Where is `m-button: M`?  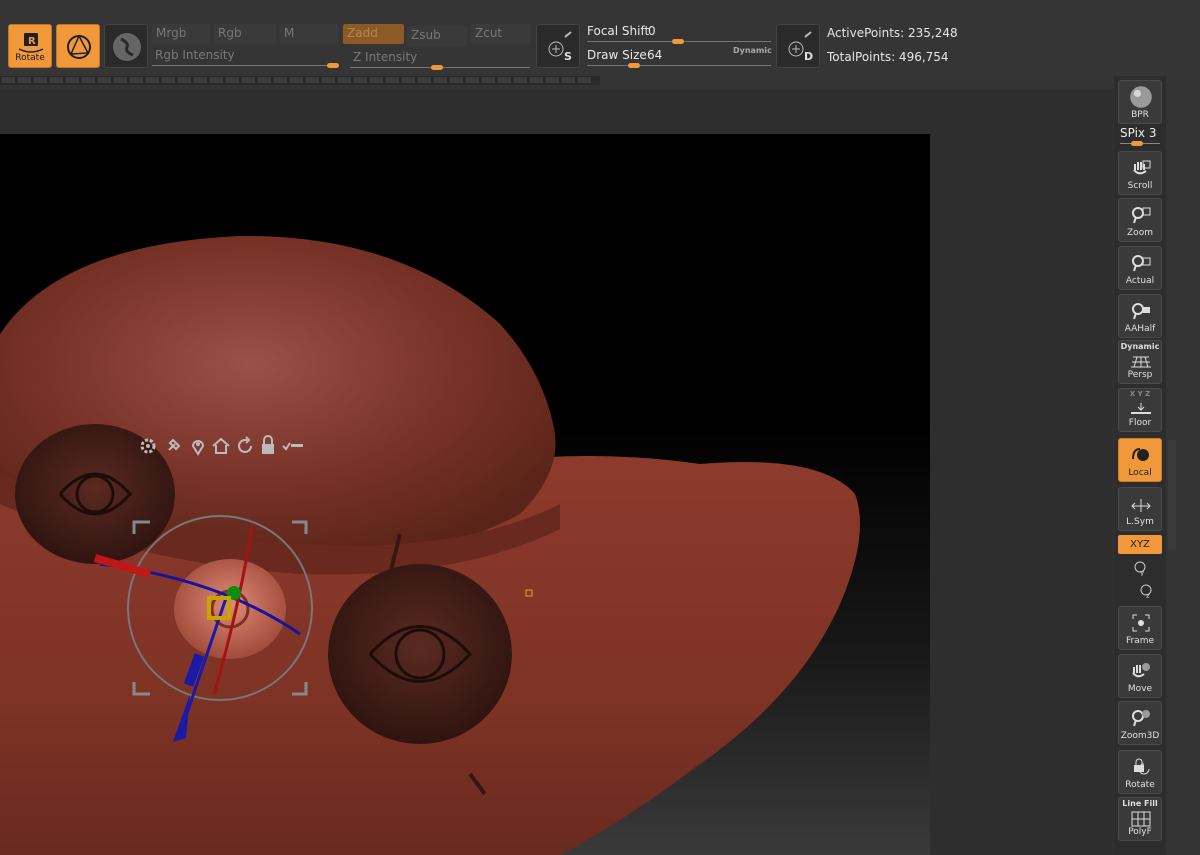
m-button: M is located at coordinates (309, 34).